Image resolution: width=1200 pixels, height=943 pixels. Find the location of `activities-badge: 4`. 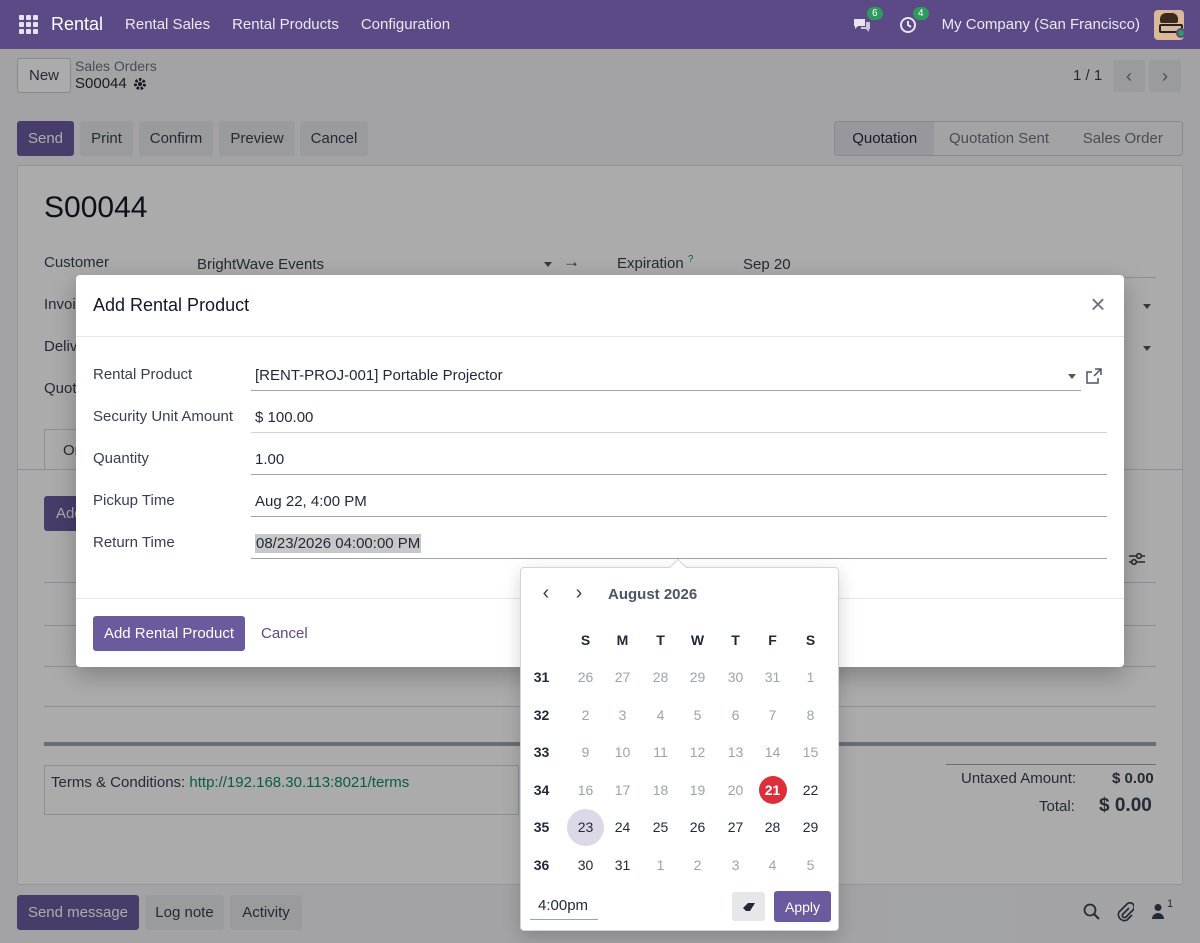

activities-badge: 4 is located at coordinates (921, 13).